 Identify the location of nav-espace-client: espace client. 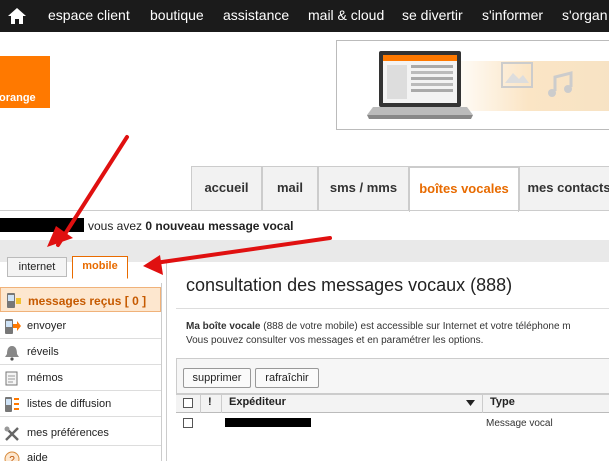
(89, 15).